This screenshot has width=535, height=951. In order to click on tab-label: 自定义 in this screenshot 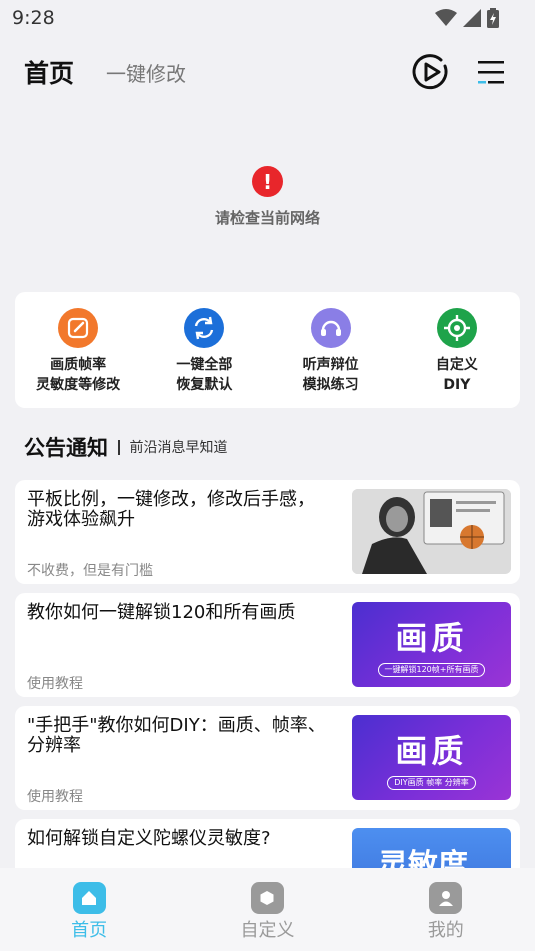, I will do `click(267, 930)`.